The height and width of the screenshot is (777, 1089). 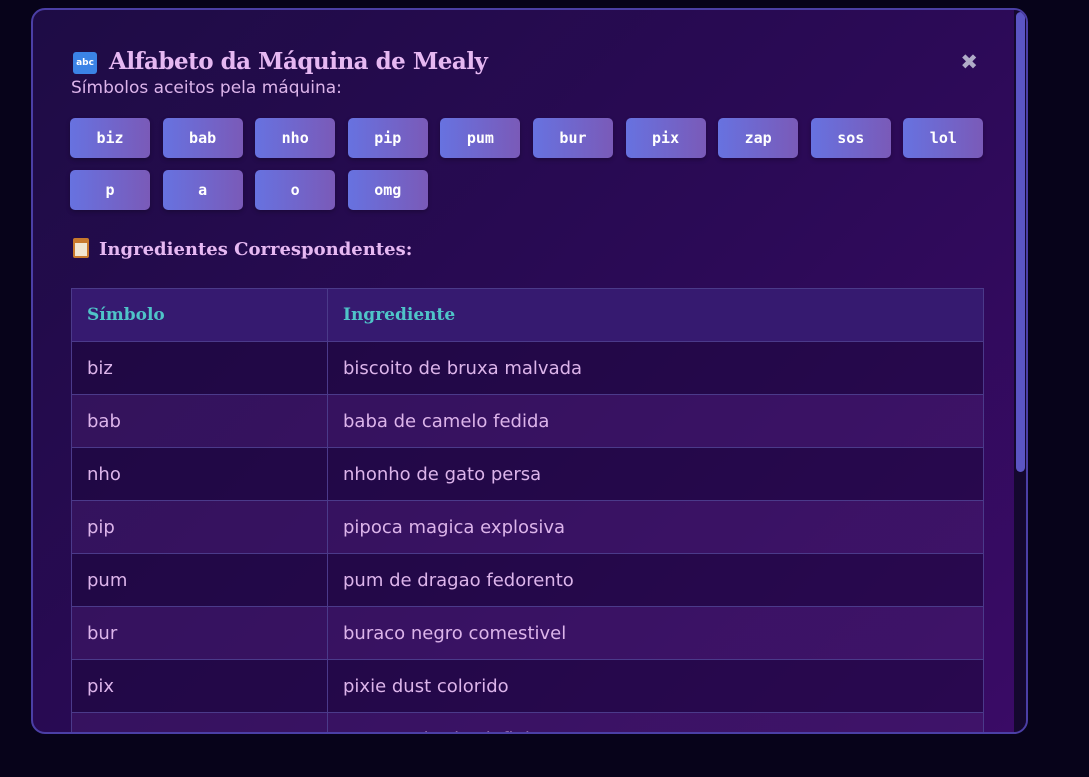 What do you see at coordinates (943, 138) in the screenshot?
I see `symbol-button-lol: lol` at bounding box center [943, 138].